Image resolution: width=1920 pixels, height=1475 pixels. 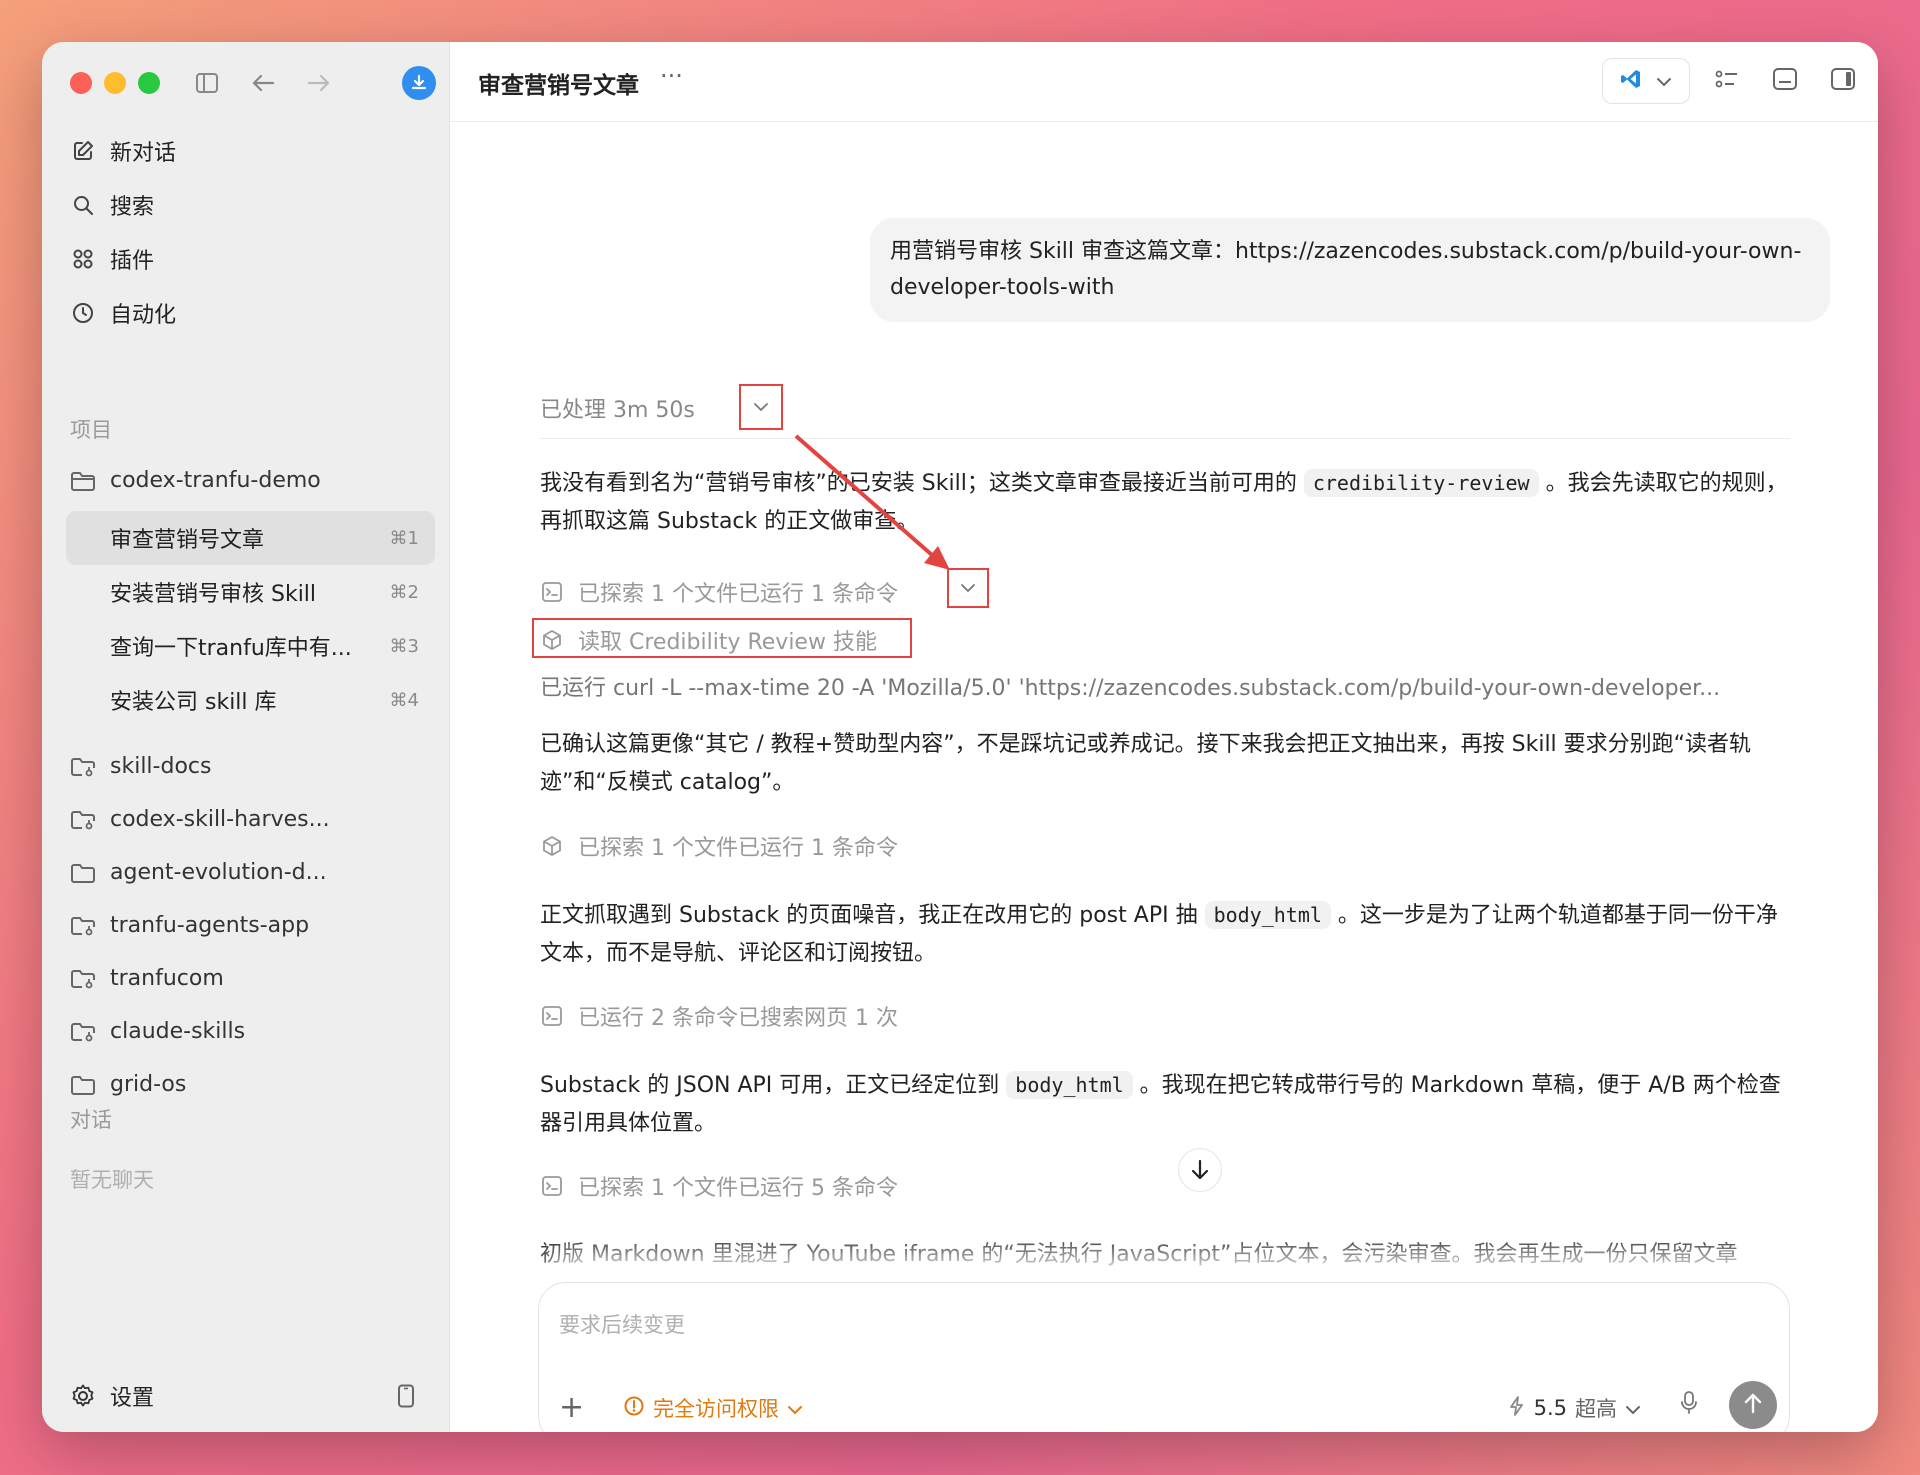 What do you see at coordinates (761, 407) in the screenshot?
I see `expand-processed-button` at bounding box center [761, 407].